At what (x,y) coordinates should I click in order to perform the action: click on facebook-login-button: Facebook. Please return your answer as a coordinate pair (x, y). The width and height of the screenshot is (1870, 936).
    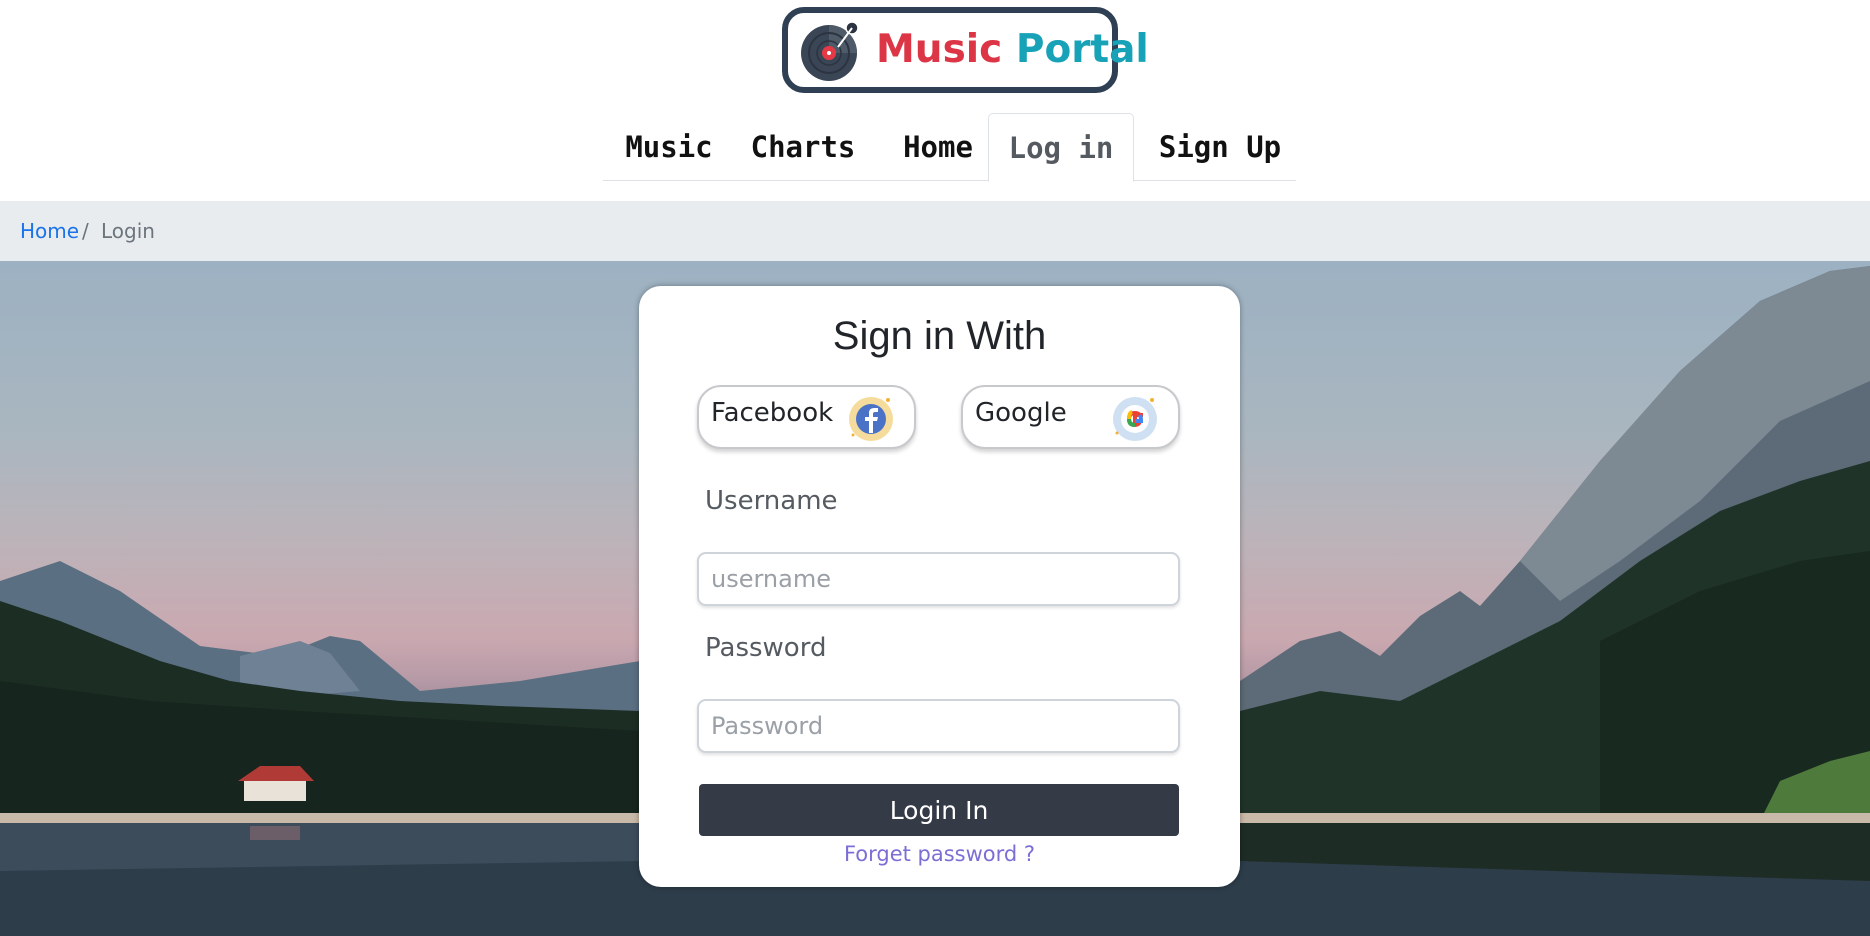
    Looking at the image, I should click on (806, 417).